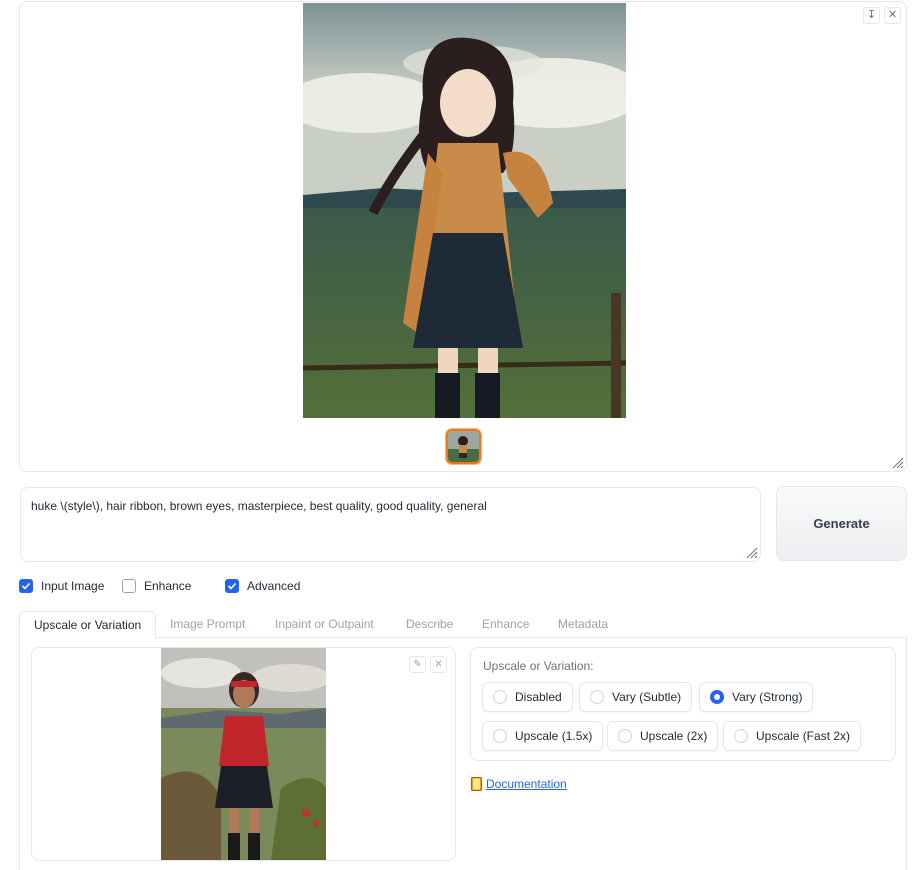 Image resolution: width=915 pixels, height=870 pixels. I want to click on advanced-checkbox: Advanced, so click(262, 586).